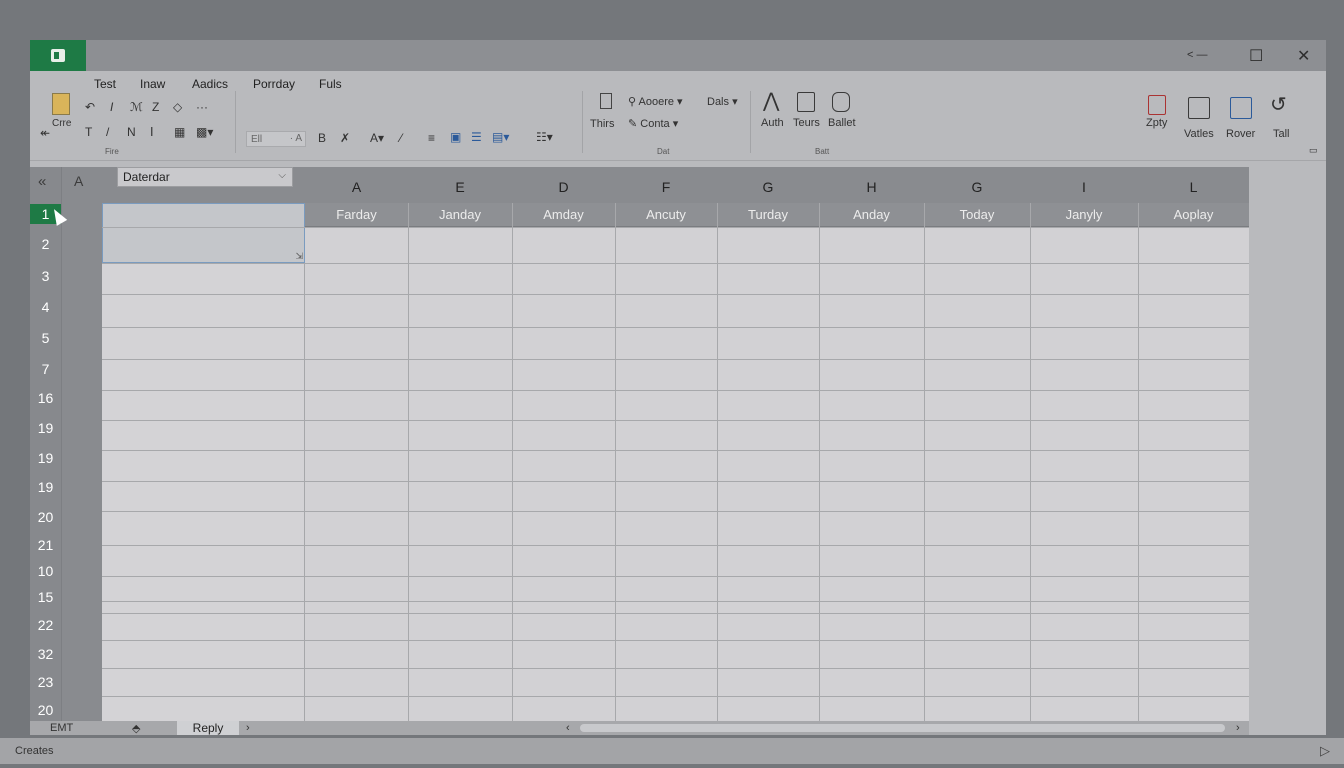 The image size is (1344, 768). I want to click on row-header: 22, so click(45, 625).